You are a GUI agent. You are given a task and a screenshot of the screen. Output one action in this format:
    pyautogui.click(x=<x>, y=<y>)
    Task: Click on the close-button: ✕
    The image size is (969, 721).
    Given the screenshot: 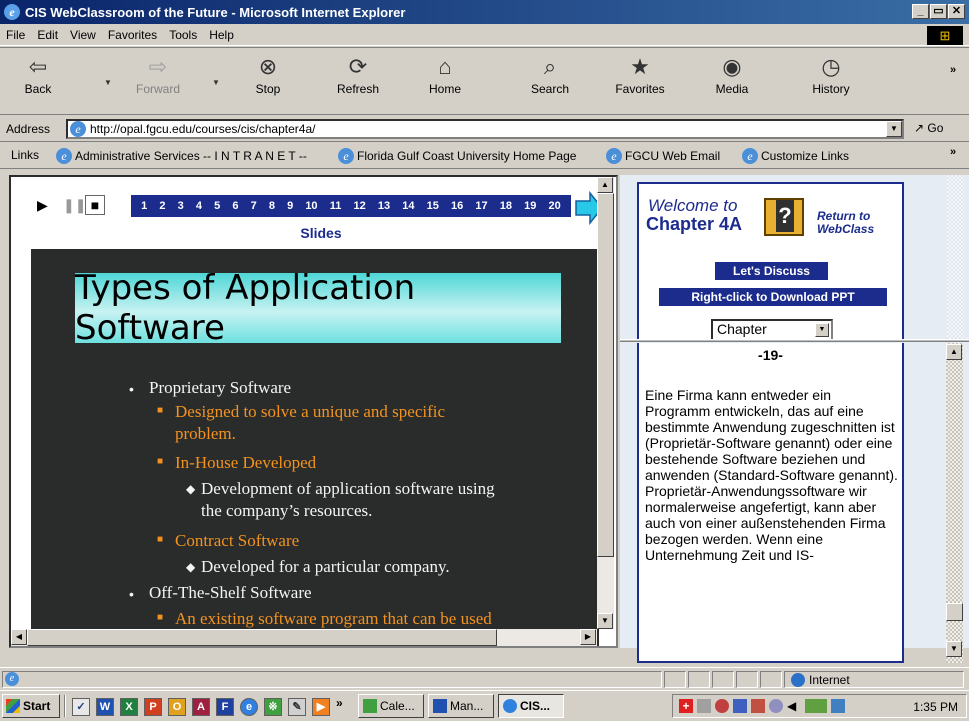 What is the action you would take?
    pyautogui.click(x=956, y=11)
    